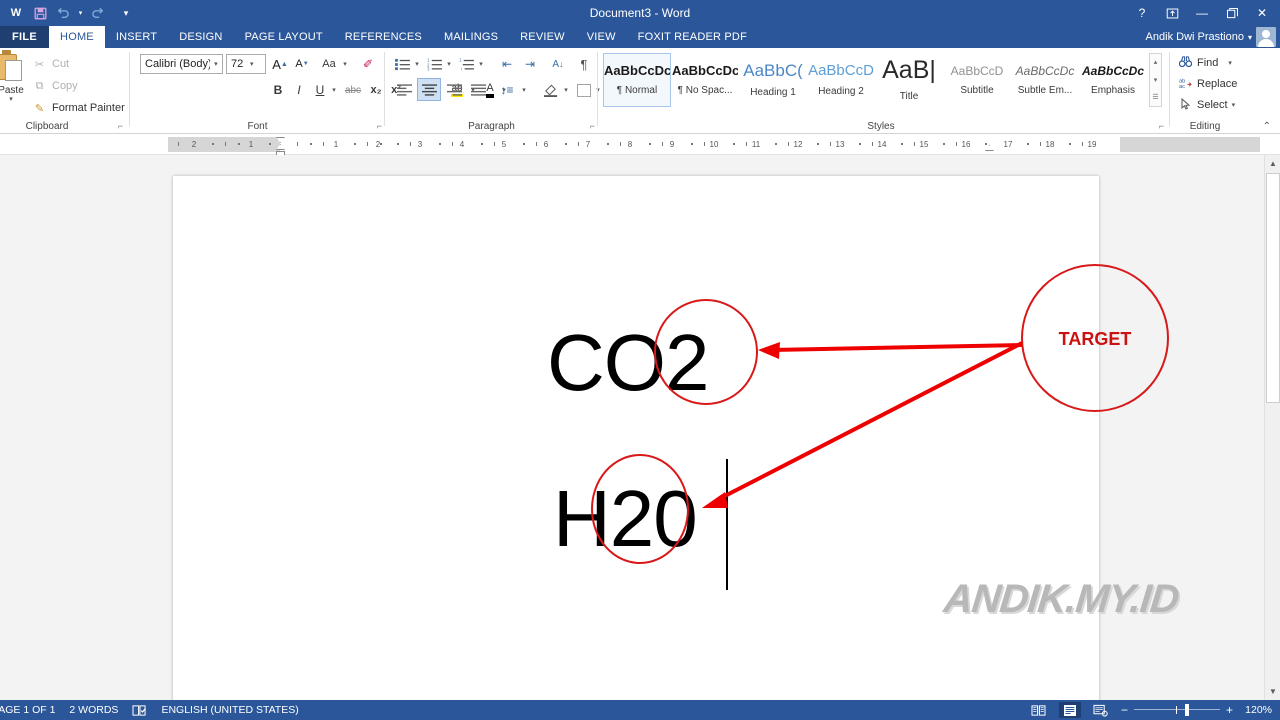 The image size is (1280, 720). I want to click on style-normal: AaBbCcDc ¶ Normal, so click(637, 80).